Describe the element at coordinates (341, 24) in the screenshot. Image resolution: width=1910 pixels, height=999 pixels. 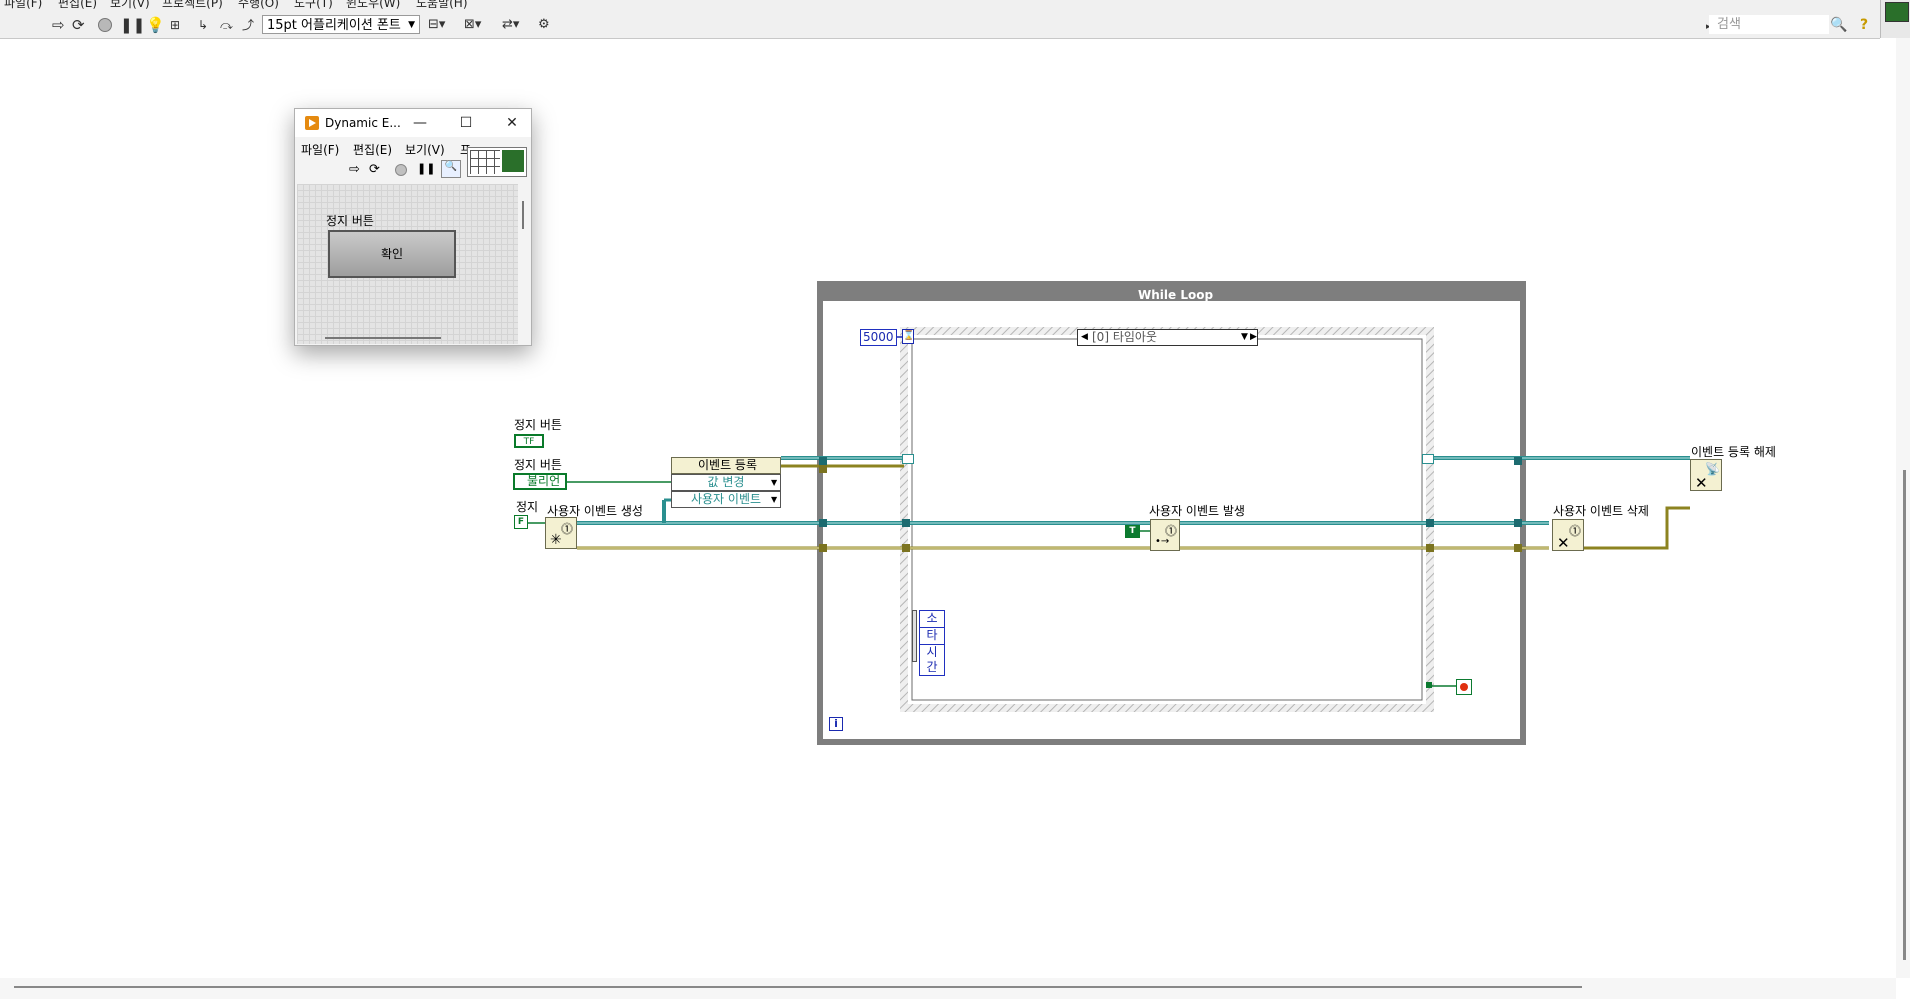
I see `font-select: 15pt 어플리케이션 폰트 ▼` at that location.